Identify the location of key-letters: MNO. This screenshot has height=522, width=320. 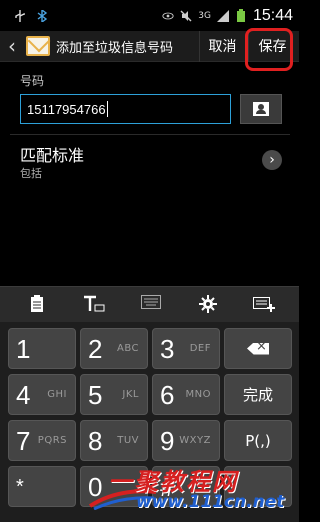
(198, 394).